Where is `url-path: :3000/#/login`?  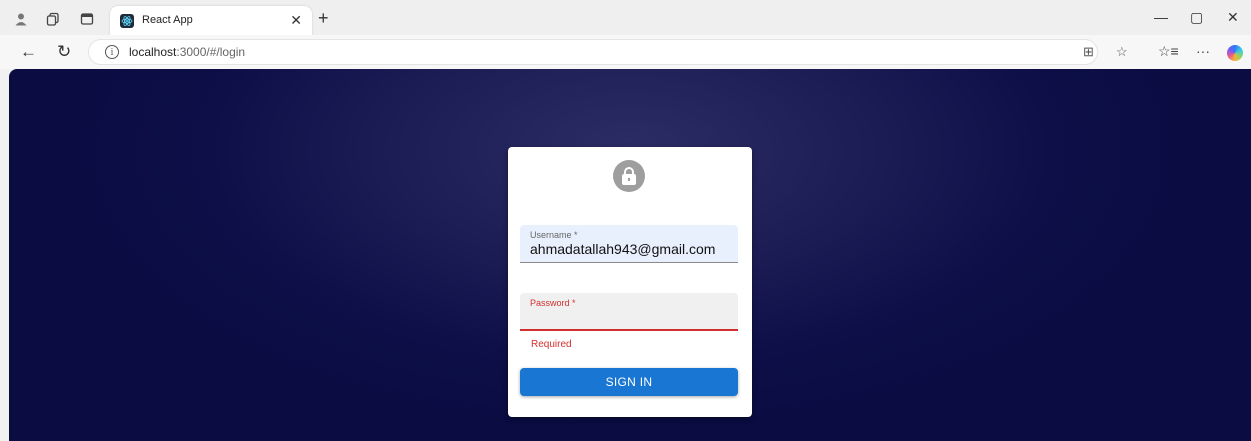
url-path: :3000/#/login is located at coordinates (211, 52).